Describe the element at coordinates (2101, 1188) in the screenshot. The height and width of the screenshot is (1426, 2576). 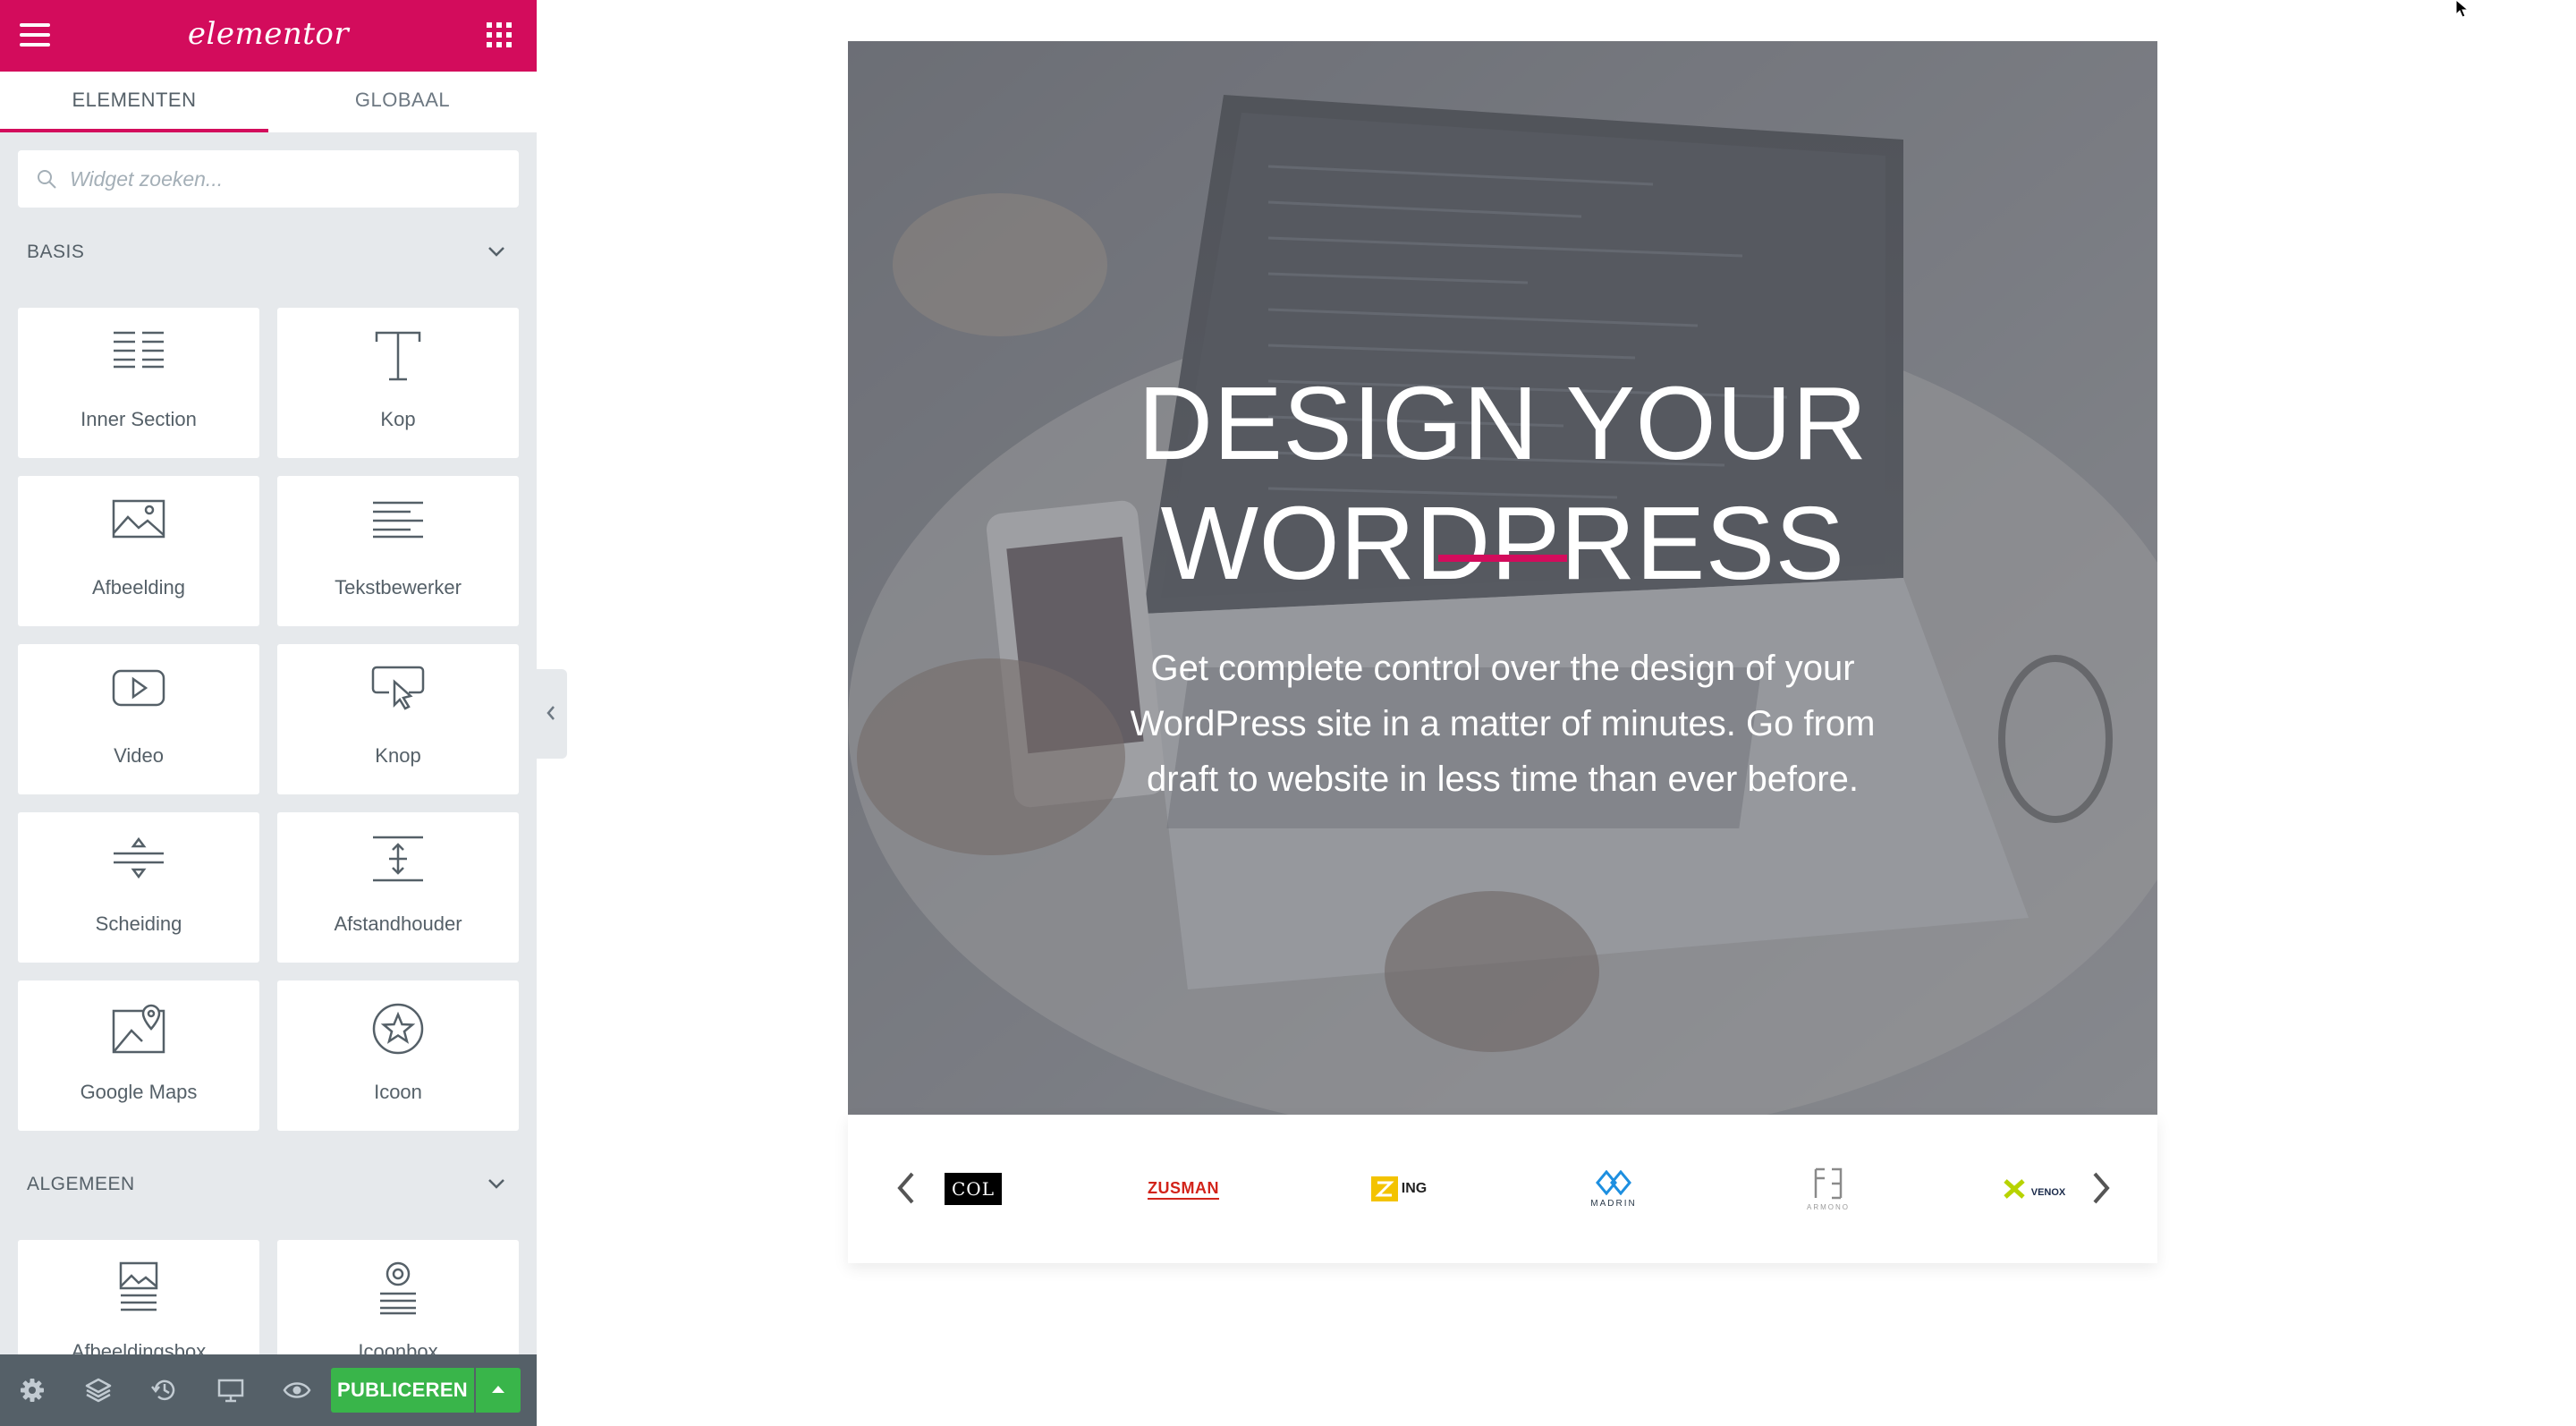
I see `chevron-right-icon` at that location.